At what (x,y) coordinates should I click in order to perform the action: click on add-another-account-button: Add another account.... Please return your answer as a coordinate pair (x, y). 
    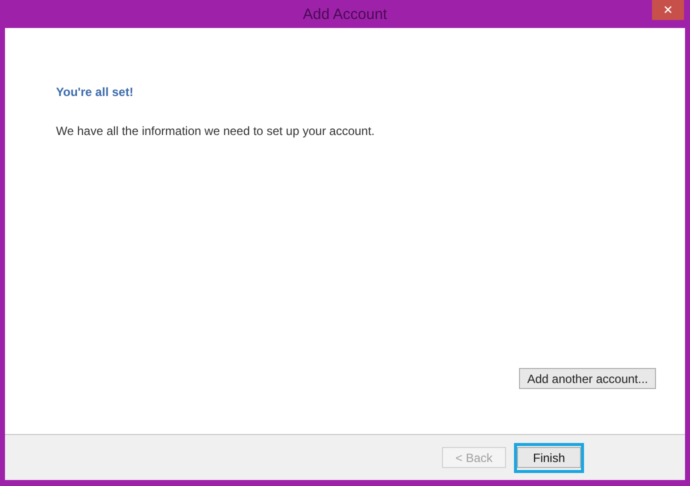
    Looking at the image, I should click on (587, 378).